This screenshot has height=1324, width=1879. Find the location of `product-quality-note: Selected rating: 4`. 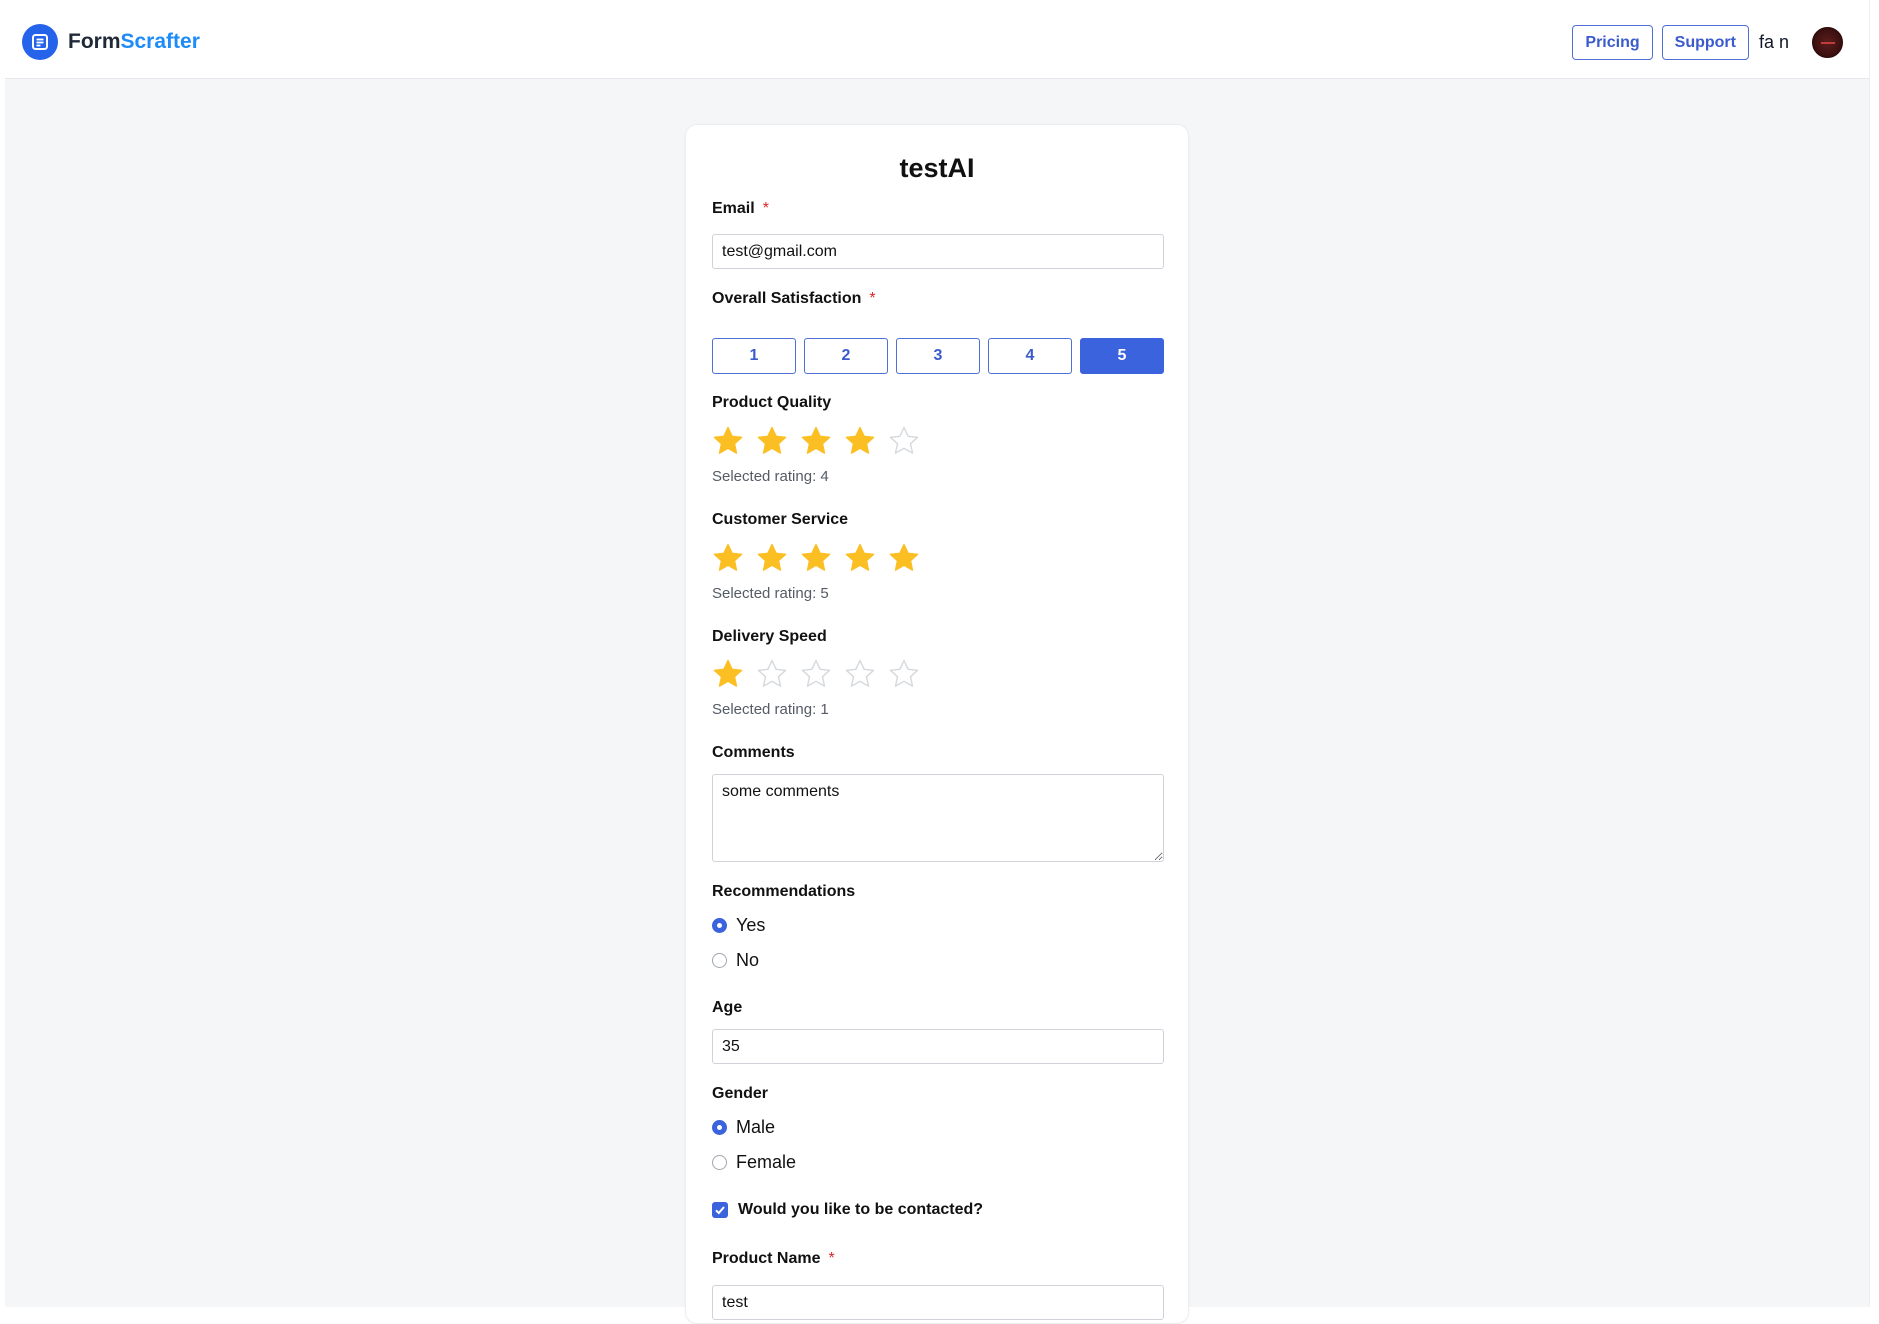

product-quality-note: Selected rating: 4 is located at coordinates (770, 476).